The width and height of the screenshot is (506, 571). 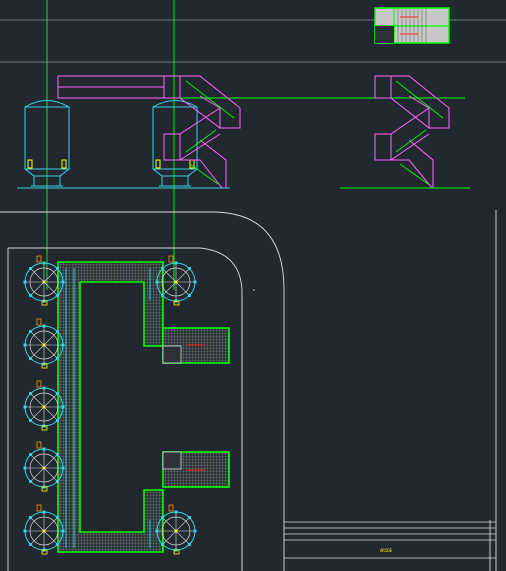 I want to click on stair-elevation-right, so click(x=412, y=132).